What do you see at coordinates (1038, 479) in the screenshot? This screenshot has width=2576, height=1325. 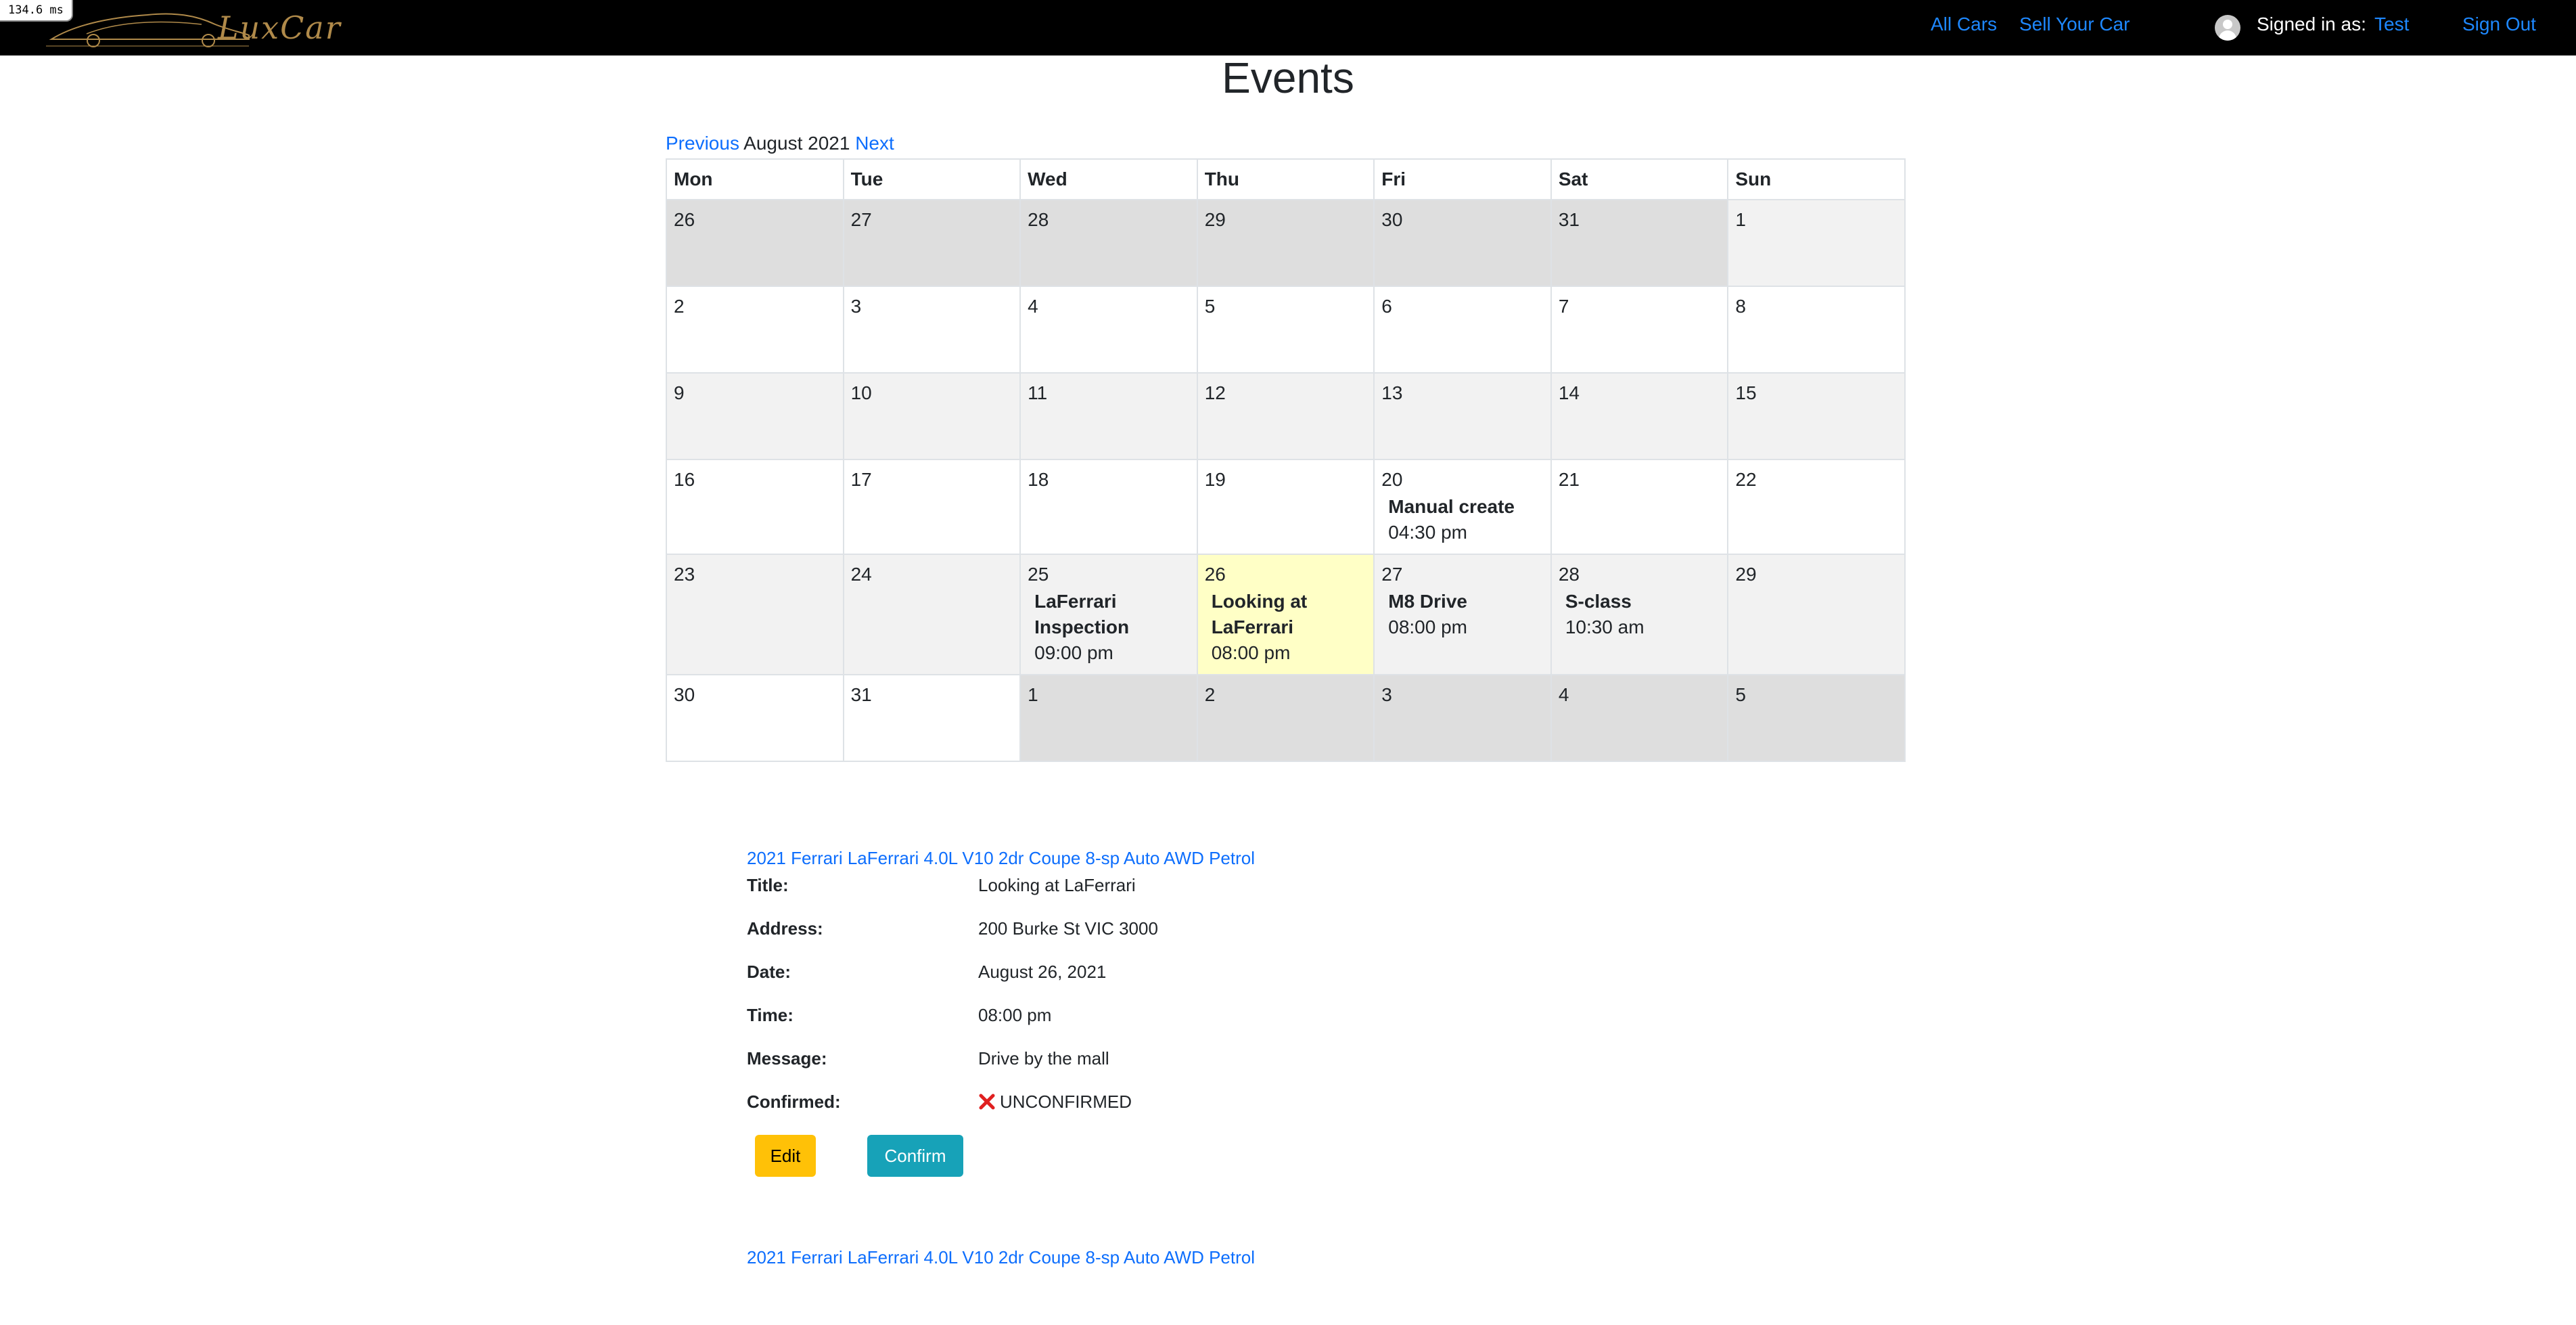 I see `day-number: 18` at bounding box center [1038, 479].